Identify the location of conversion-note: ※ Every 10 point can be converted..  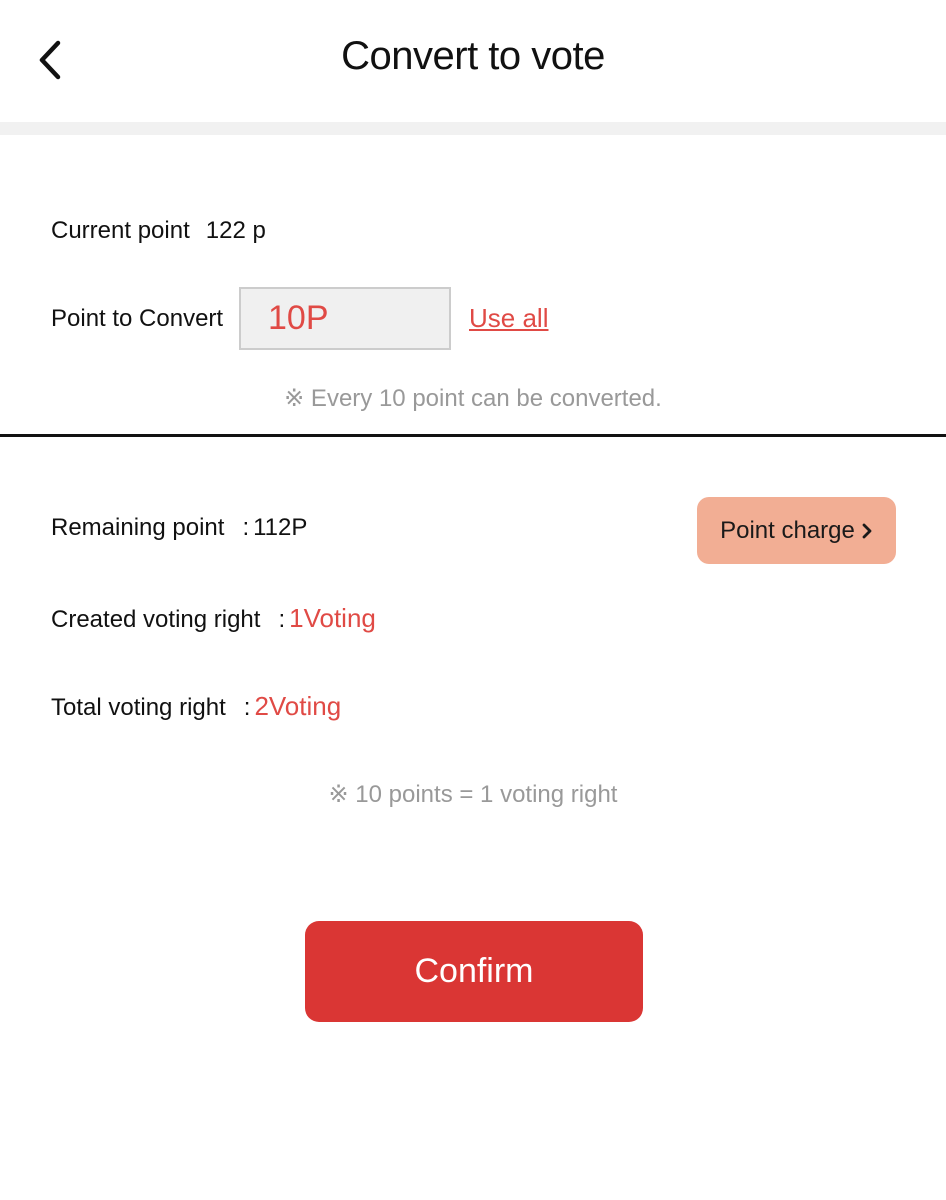
(473, 398).